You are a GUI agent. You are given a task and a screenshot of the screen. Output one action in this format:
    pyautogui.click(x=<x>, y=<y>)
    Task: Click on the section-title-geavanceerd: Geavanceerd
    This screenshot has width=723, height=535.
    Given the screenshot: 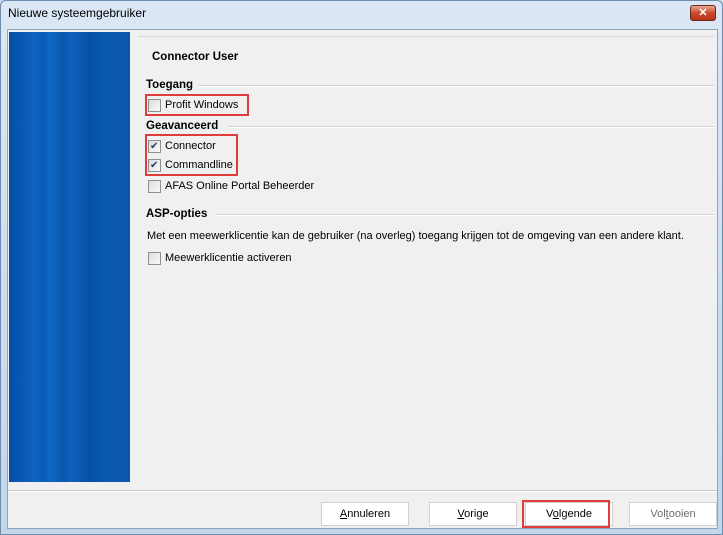 What is the action you would take?
    pyautogui.click(x=182, y=126)
    